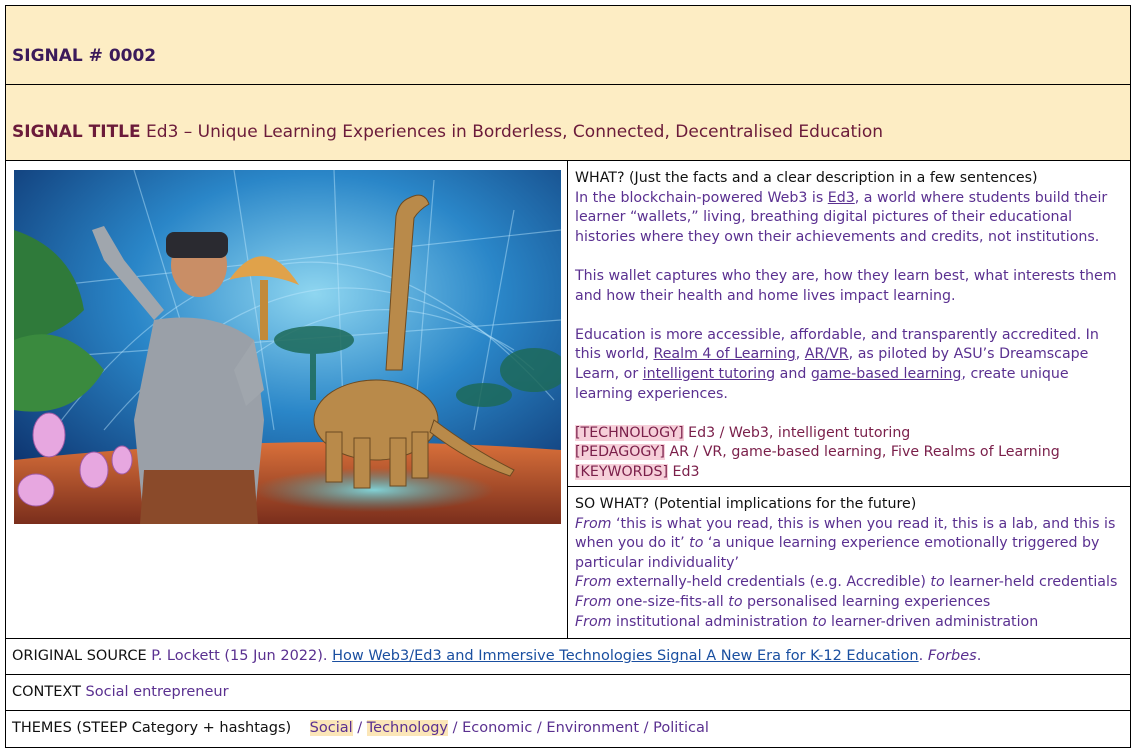 This screenshot has width=1135, height=750. I want to click on intelligent-tutoring-link: intelligent tutoring, so click(709, 374).